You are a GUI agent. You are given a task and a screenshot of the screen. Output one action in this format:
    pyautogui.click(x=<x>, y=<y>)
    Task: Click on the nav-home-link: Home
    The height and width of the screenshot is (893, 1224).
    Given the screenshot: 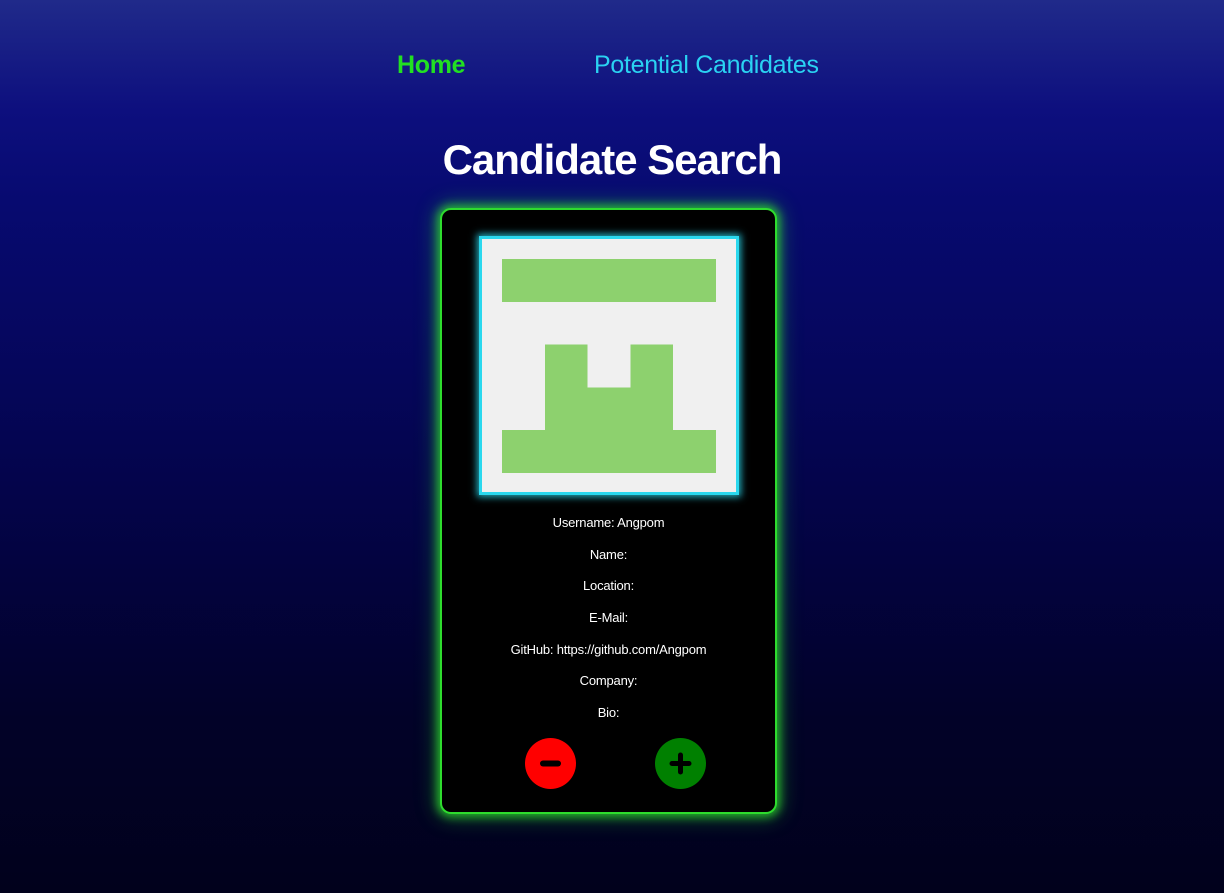 What is the action you would take?
    pyautogui.click(x=431, y=65)
    